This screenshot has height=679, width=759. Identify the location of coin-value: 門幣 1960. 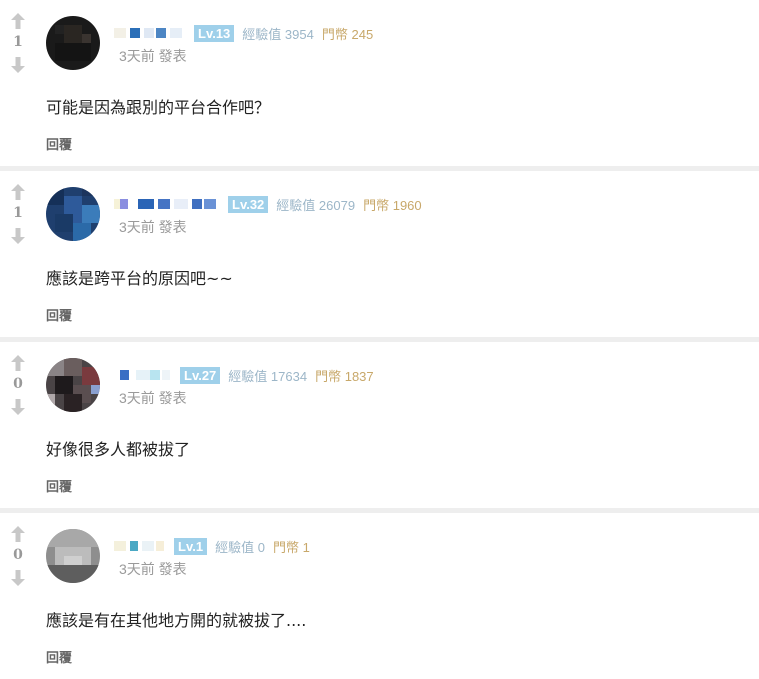
(392, 205).